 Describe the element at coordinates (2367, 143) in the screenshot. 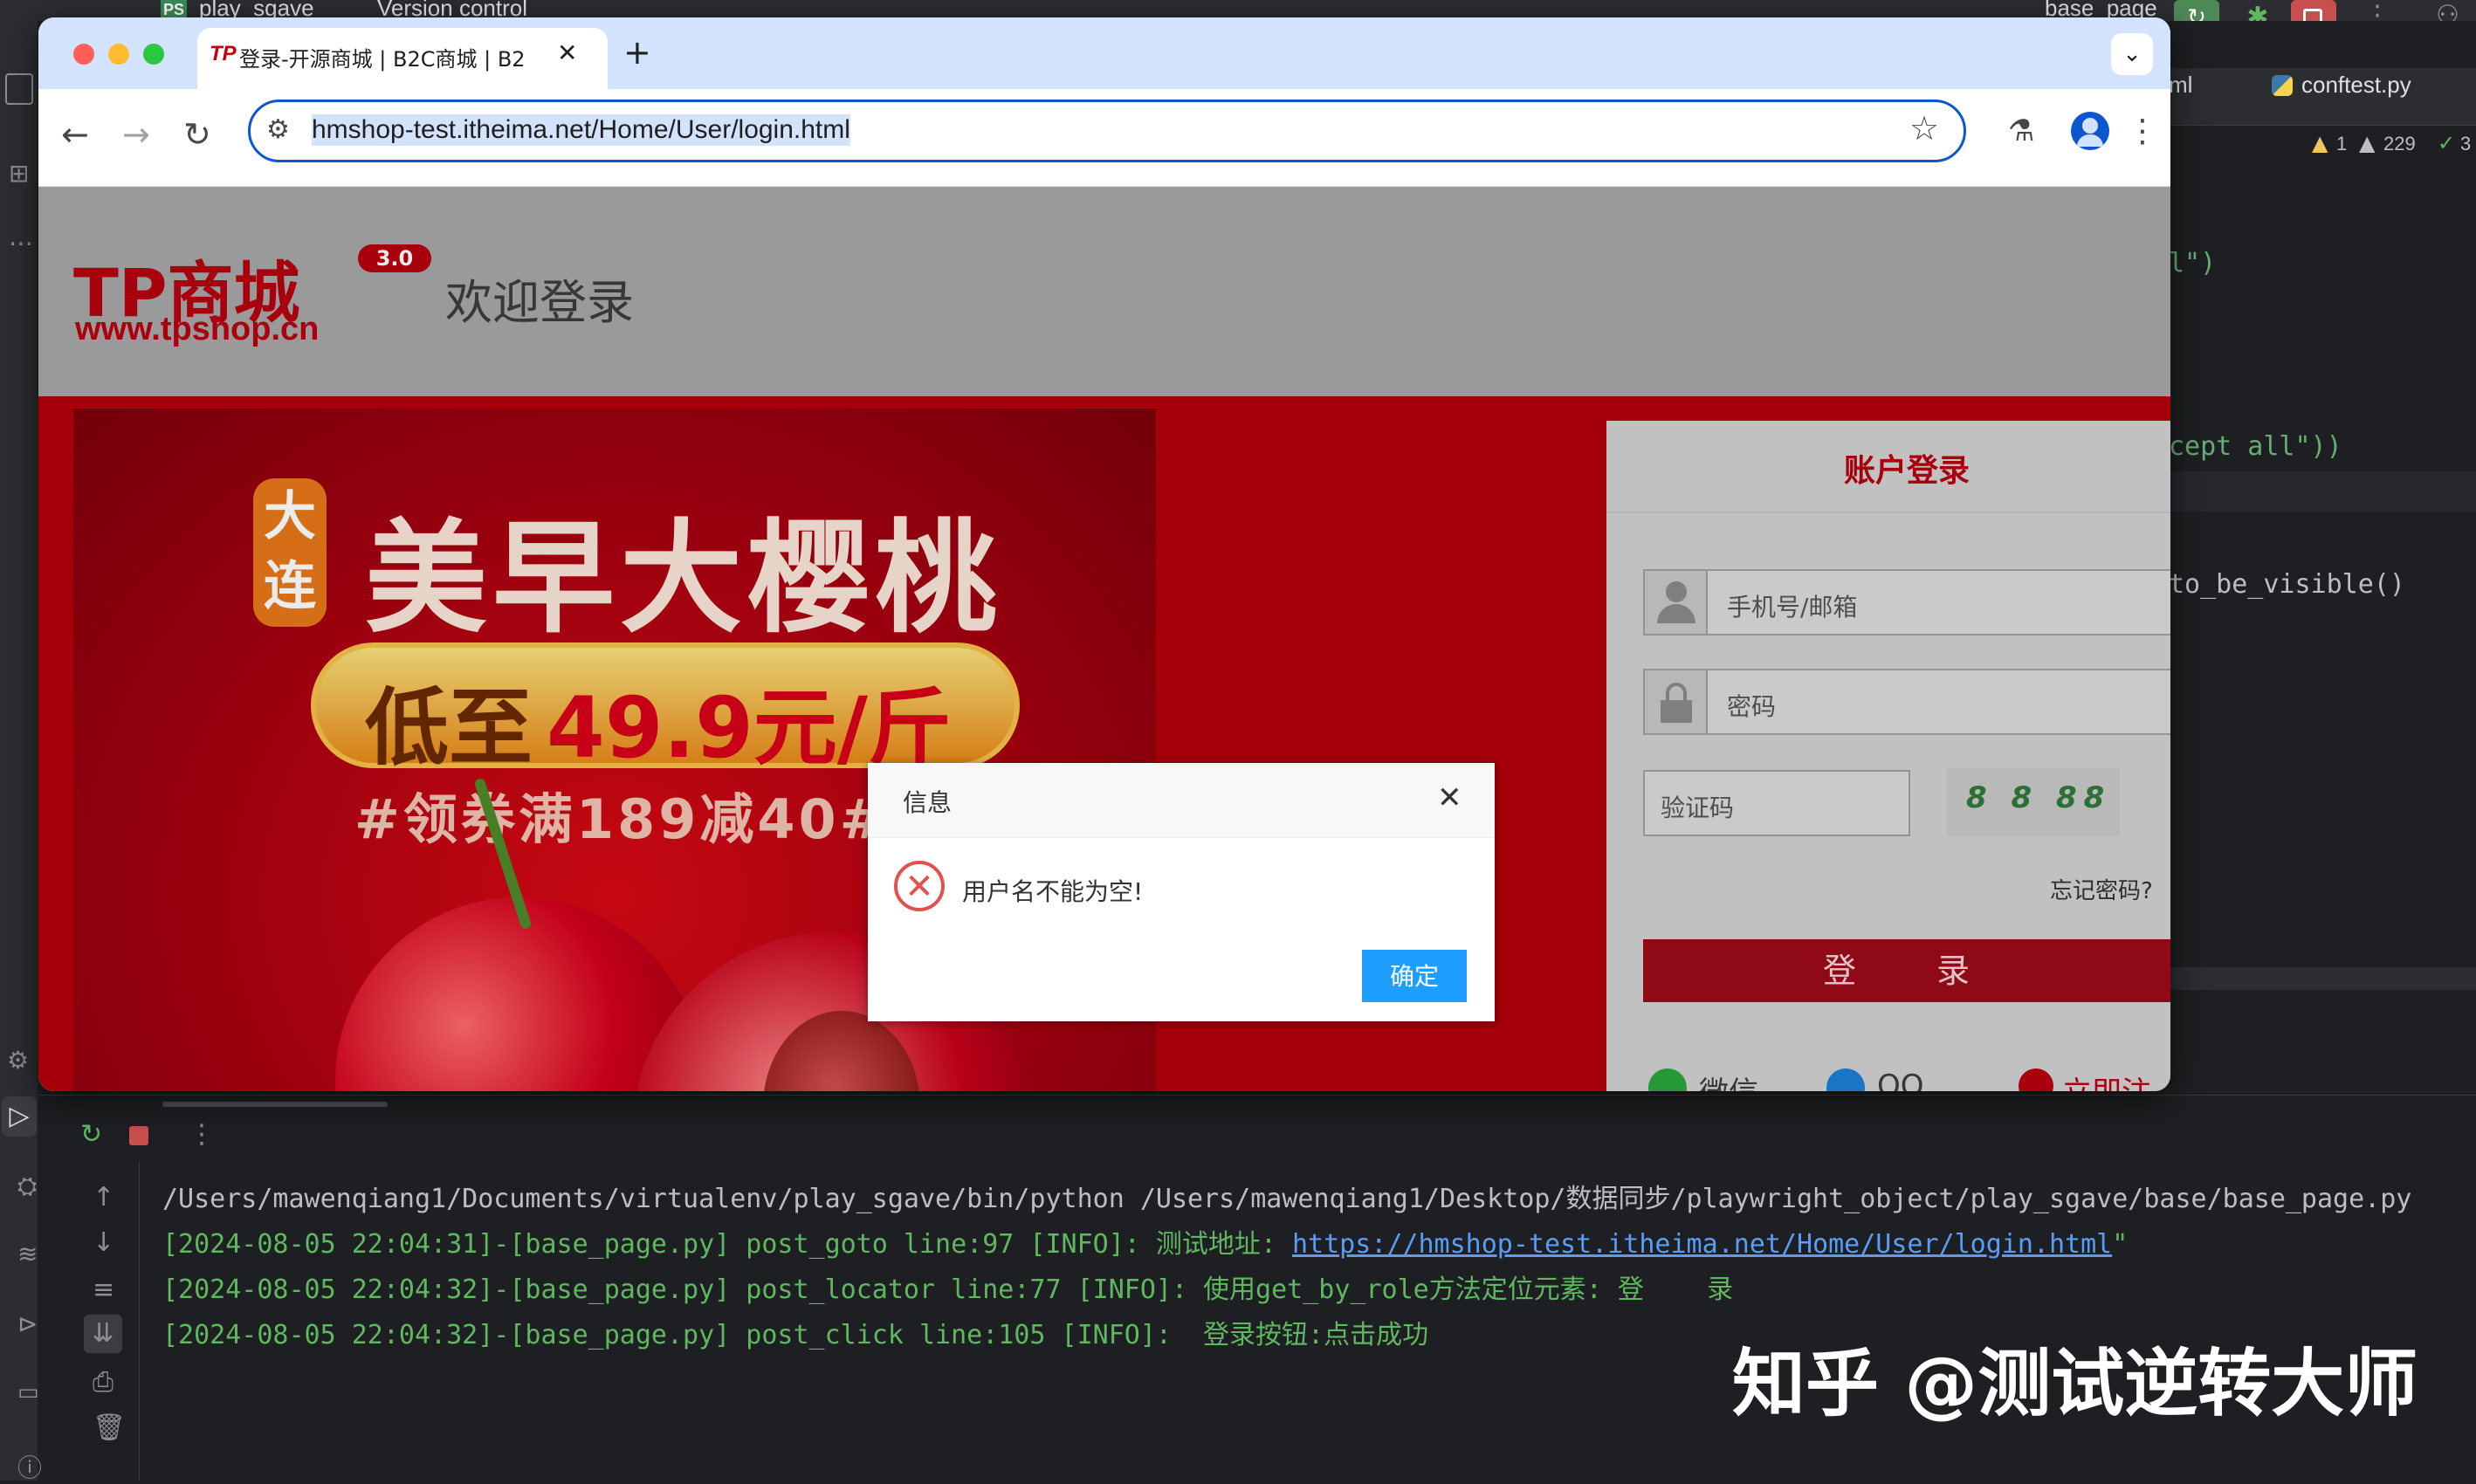

I see `weak-warning-icon: ▲` at that location.